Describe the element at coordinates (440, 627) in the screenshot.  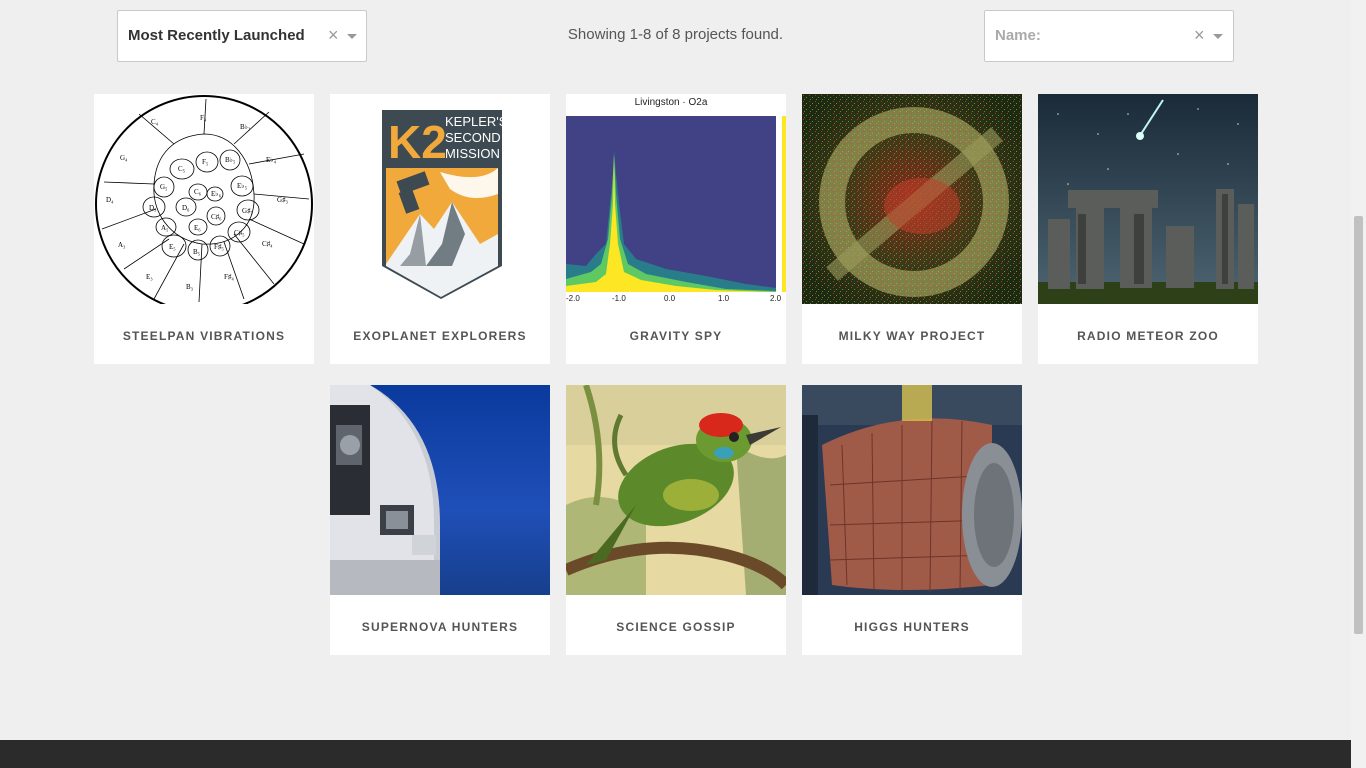
I see `project-title: SUPERNOVA HUNTERS` at that location.